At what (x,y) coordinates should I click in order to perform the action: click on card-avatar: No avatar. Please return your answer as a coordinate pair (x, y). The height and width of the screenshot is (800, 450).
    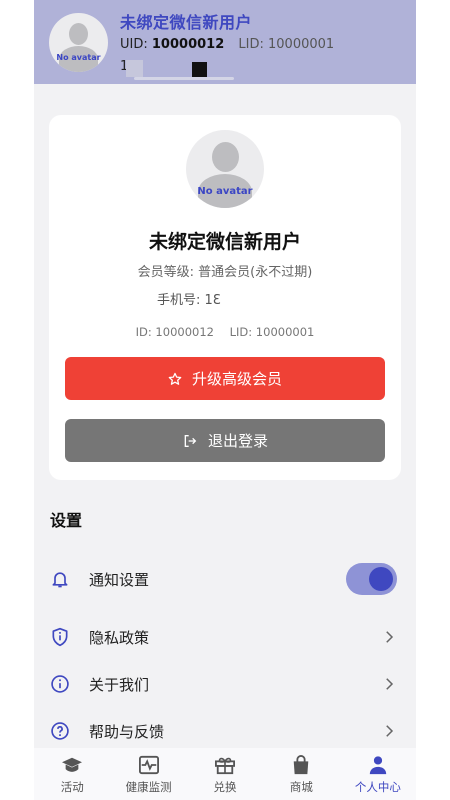
    Looking at the image, I should click on (225, 169).